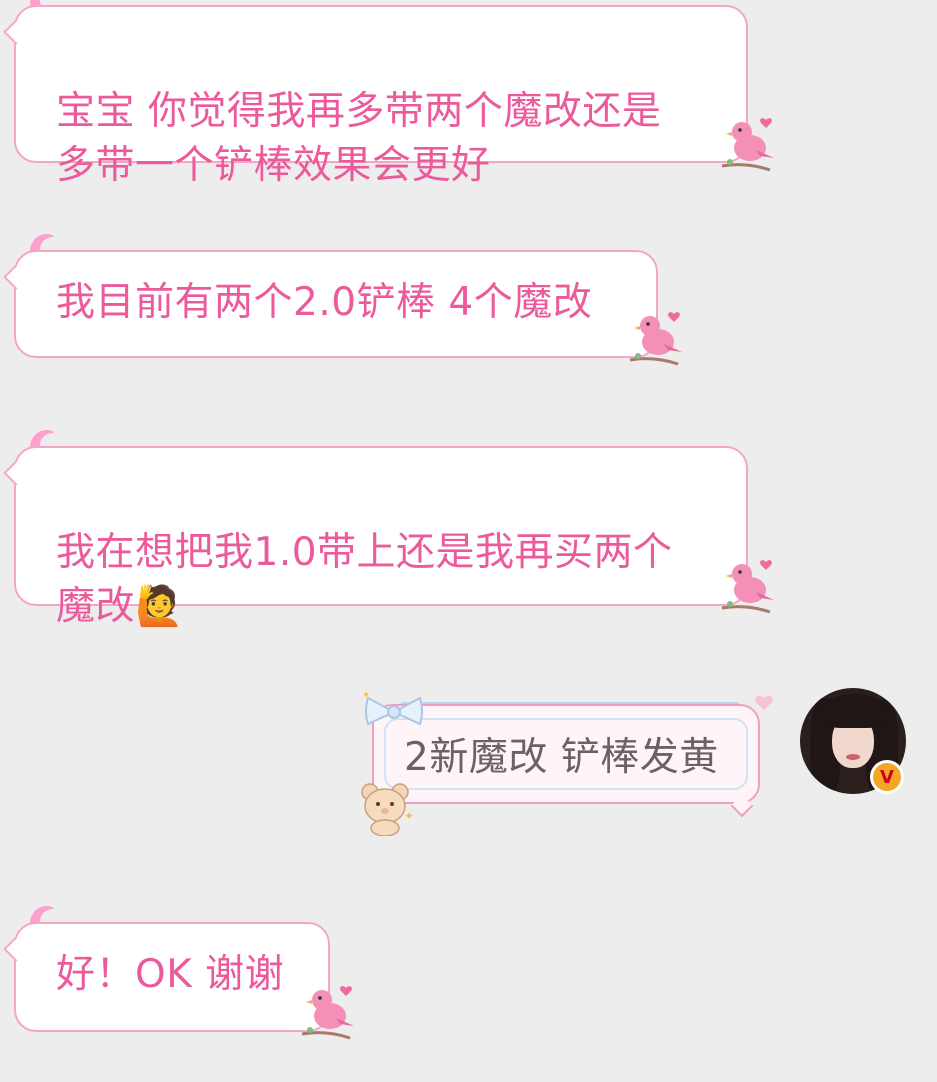 This screenshot has height=1082, width=937. I want to click on message-text: 我在想把我1.0带上还是我再买两个 魔改🙋, so click(364, 579).